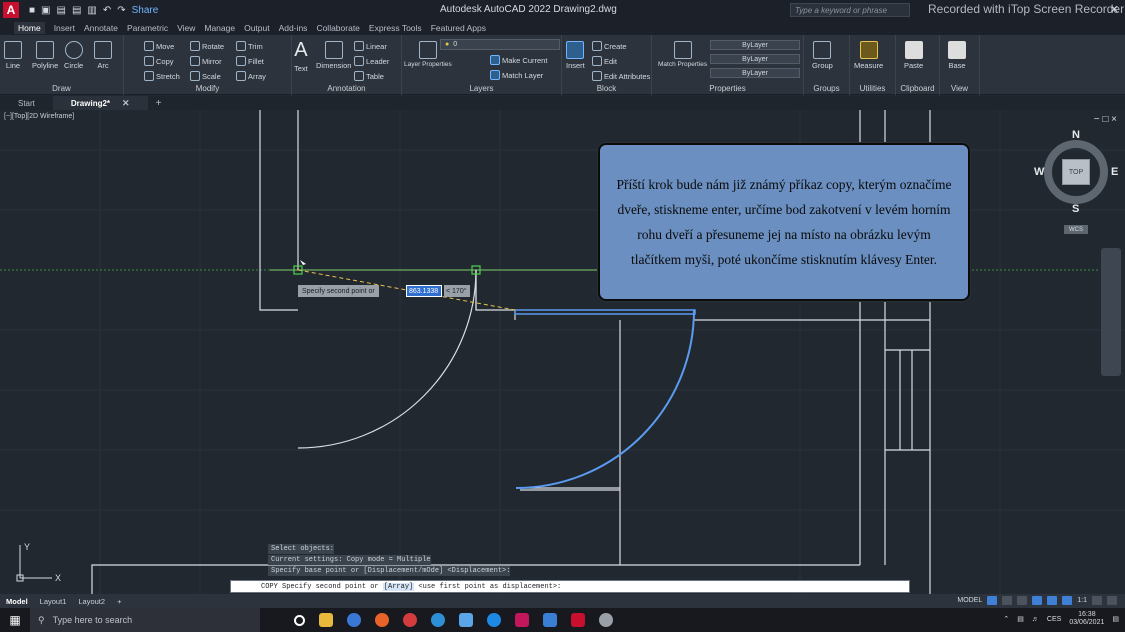 The height and width of the screenshot is (632, 1125). What do you see at coordinates (398, 586) in the screenshot?
I see `array-option: [Array]` at bounding box center [398, 586].